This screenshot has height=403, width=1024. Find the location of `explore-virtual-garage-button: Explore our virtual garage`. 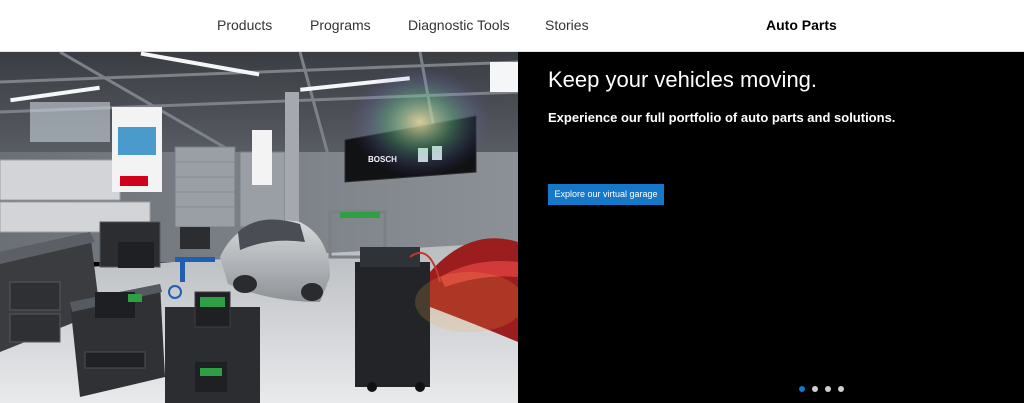

explore-virtual-garage-button: Explore our virtual garage is located at coordinates (606, 194).